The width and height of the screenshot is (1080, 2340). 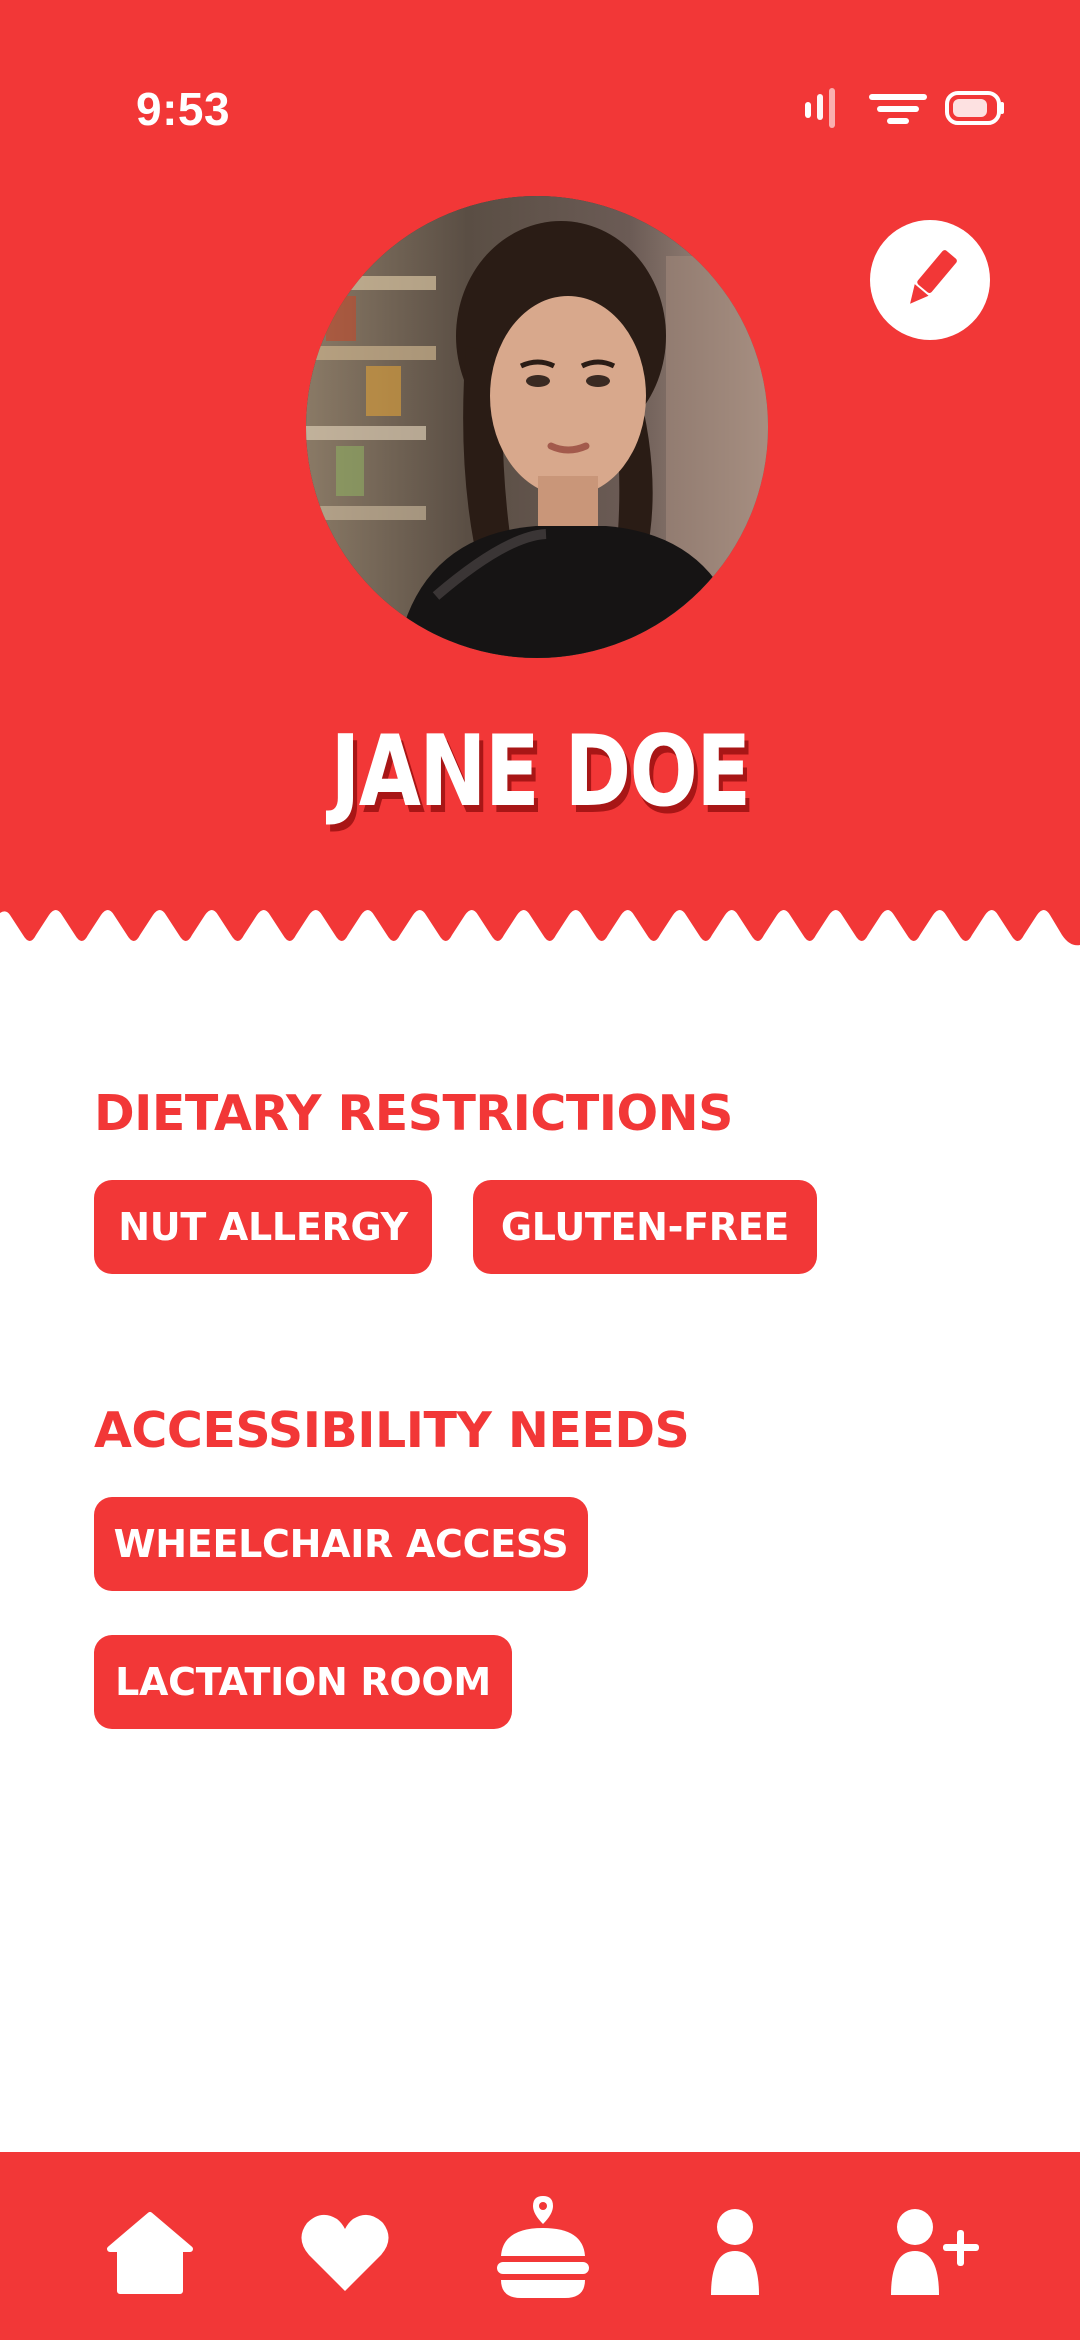 I want to click on nav-add-person, so click(x=940, y=2252).